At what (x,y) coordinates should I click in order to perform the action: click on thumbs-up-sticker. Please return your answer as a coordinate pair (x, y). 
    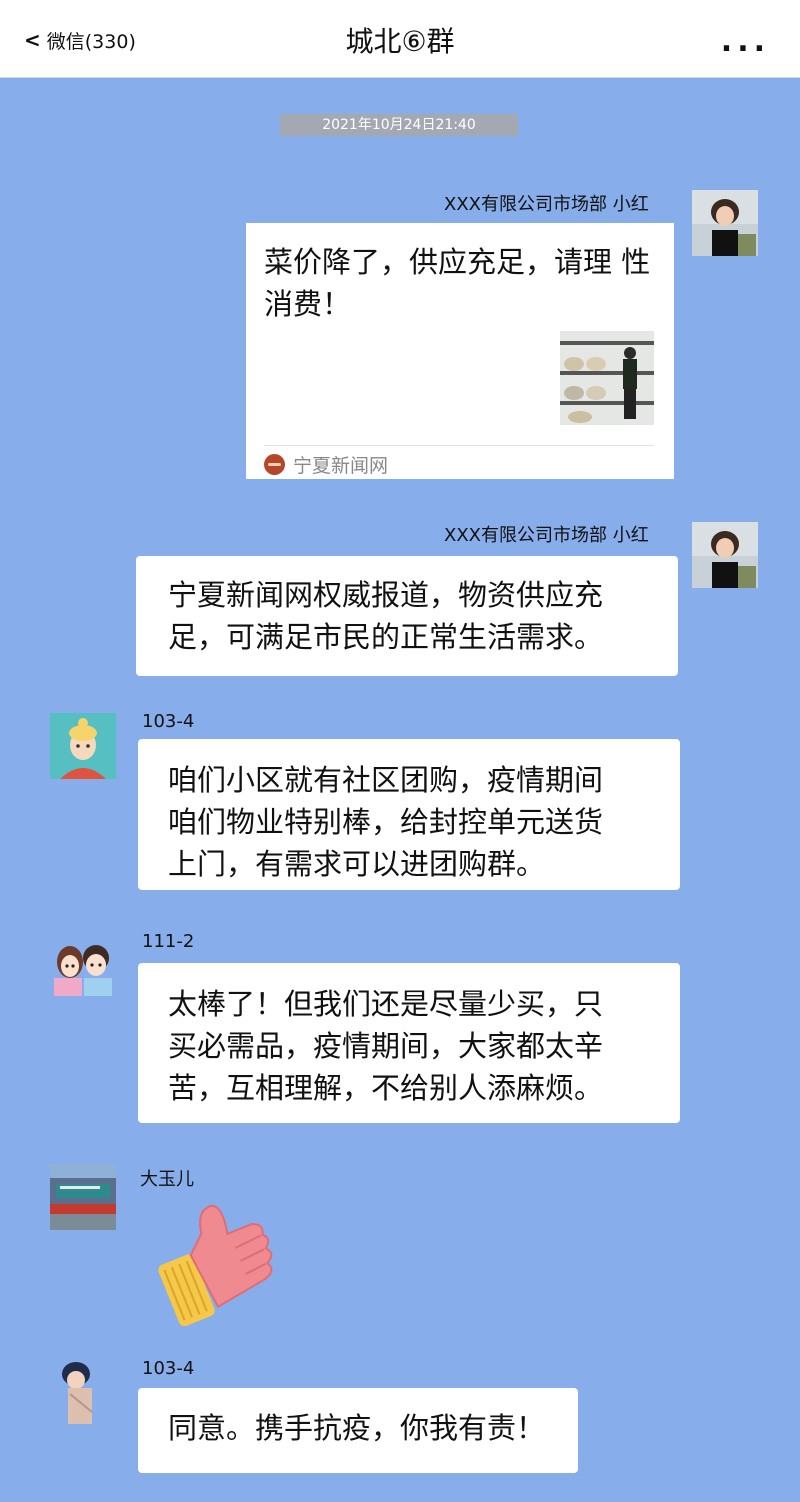
    Looking at the image, I should click on (216, 1259).